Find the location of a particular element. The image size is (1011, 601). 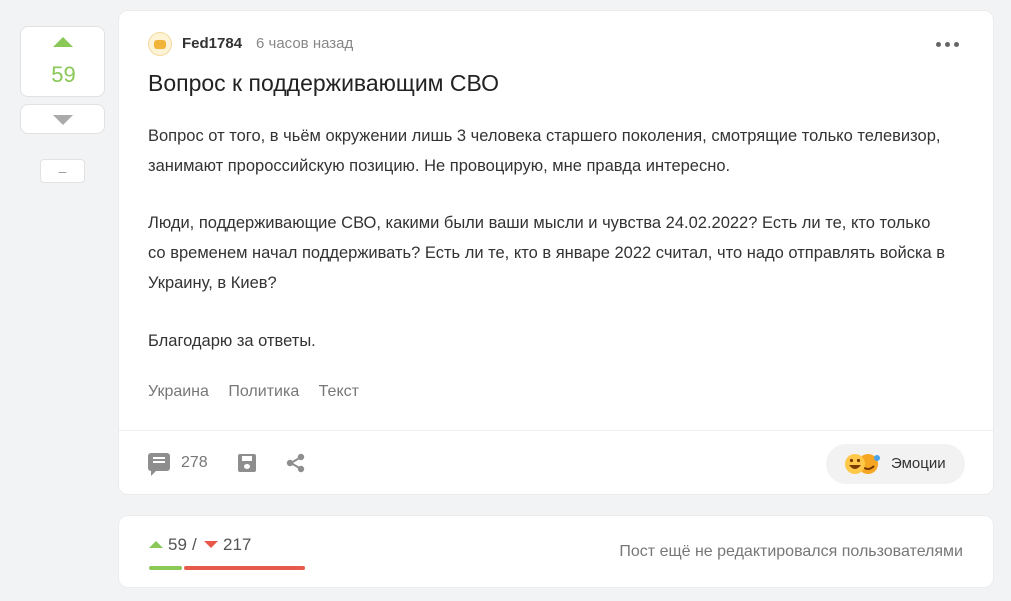

tag-item: Политика is located at coordinates (263, 391).